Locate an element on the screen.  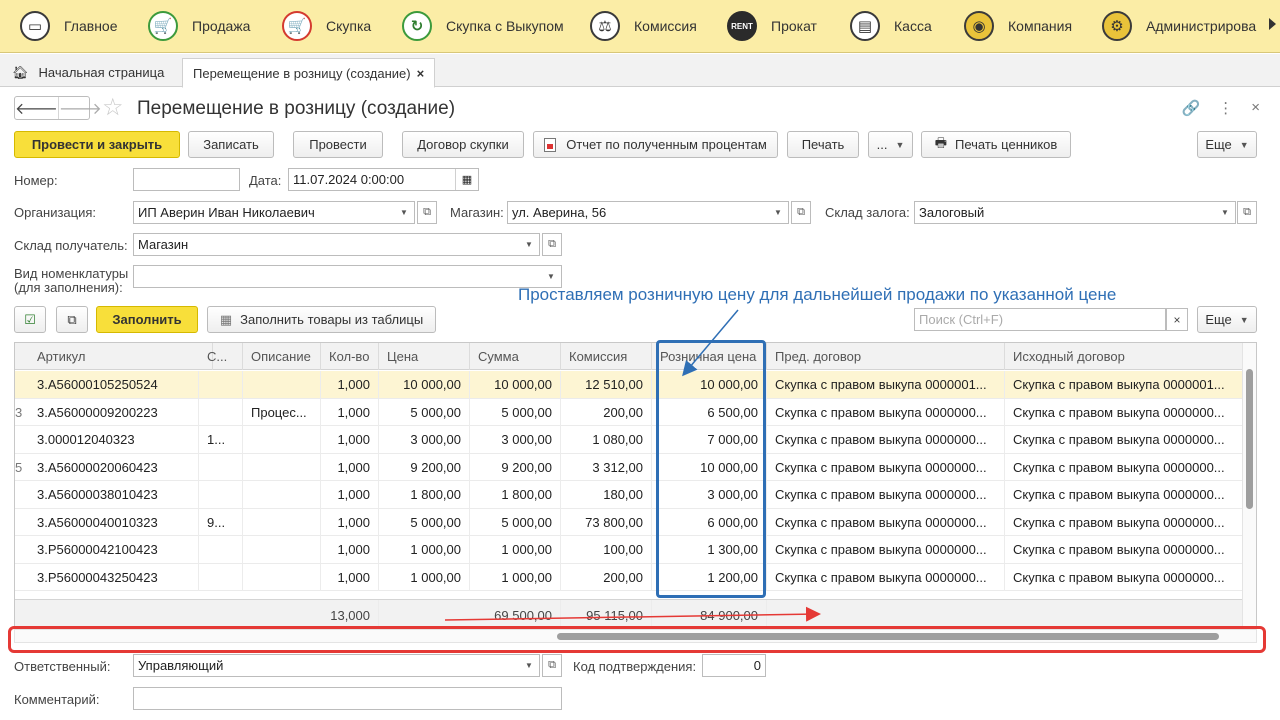
cell-price: 1 800,00 is located at coordinates (424, 494).